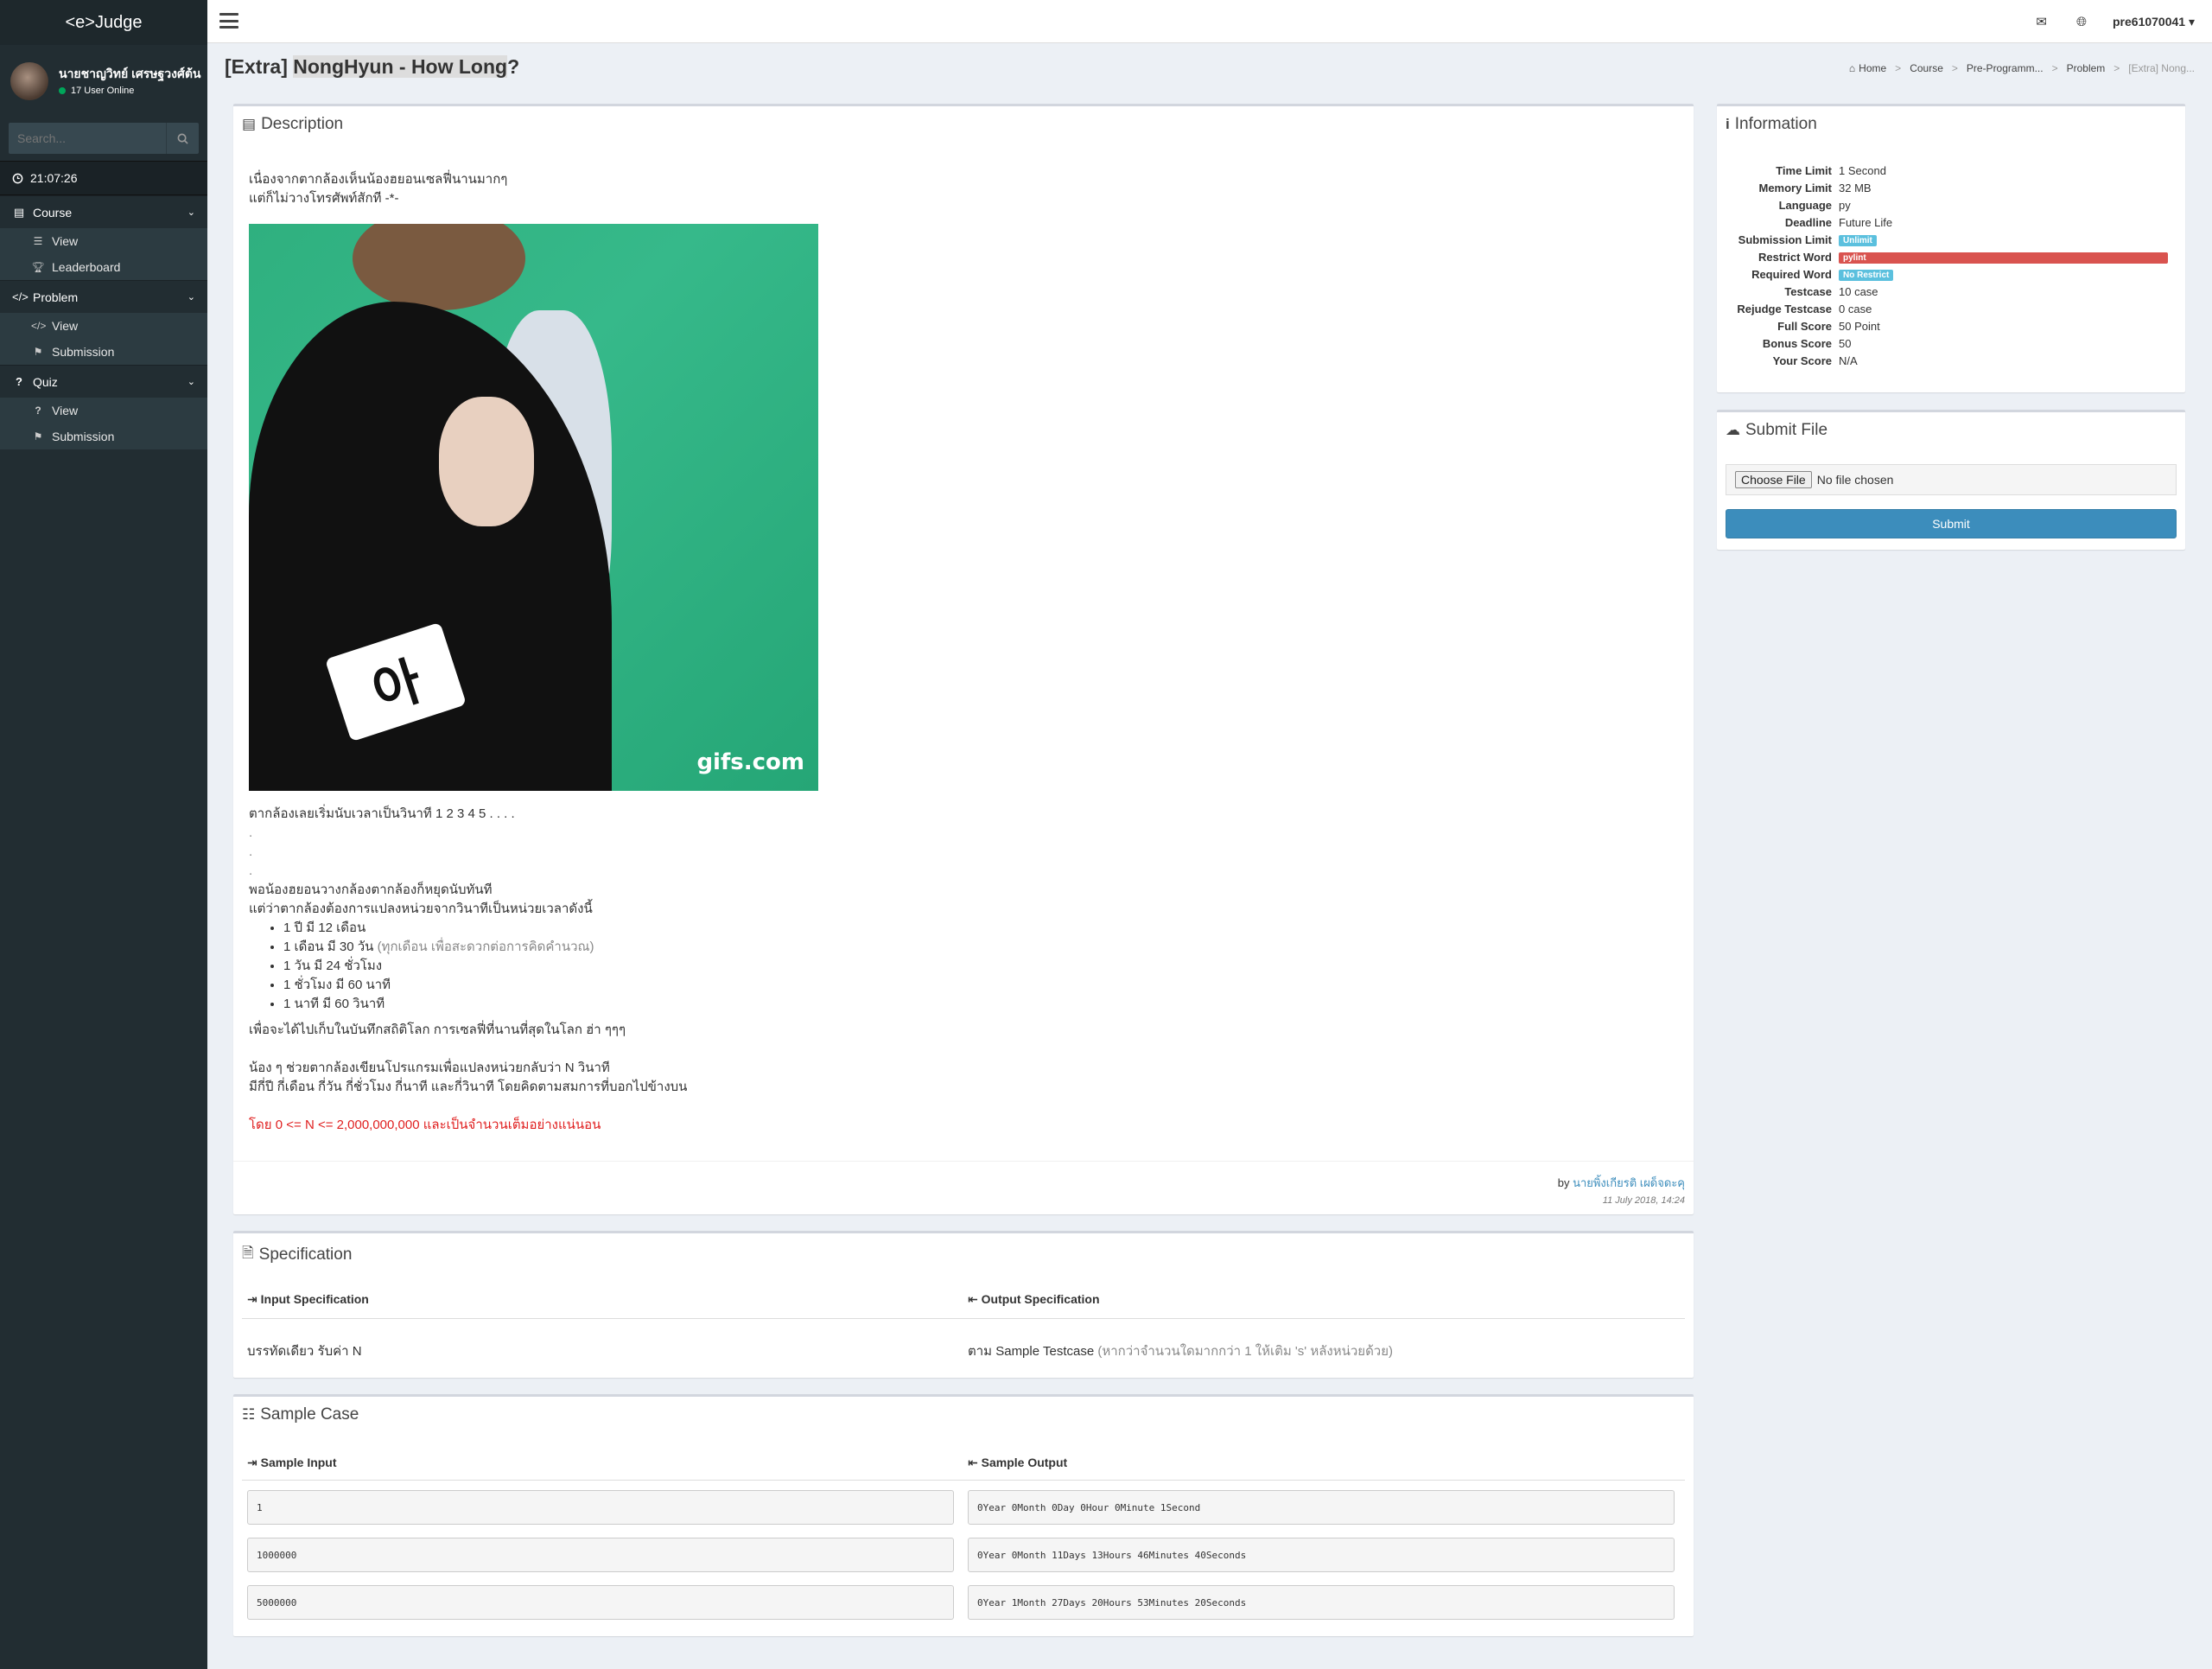 This screenshot has height=1669, width=2212. What do you see at coordinates (600, 1602) in the screenshot?
I see `sample-input-3: 5000000` at bounding box center [600, 1602].